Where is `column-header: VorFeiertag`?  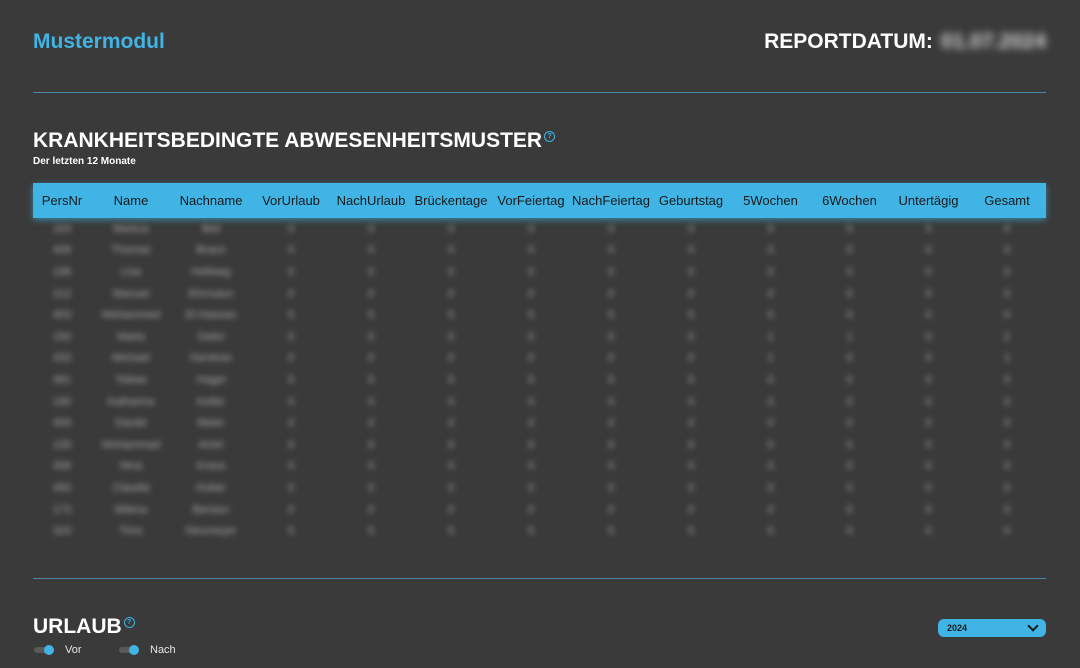
column-header: VorFeiertag is located at coordinates (531, 200).